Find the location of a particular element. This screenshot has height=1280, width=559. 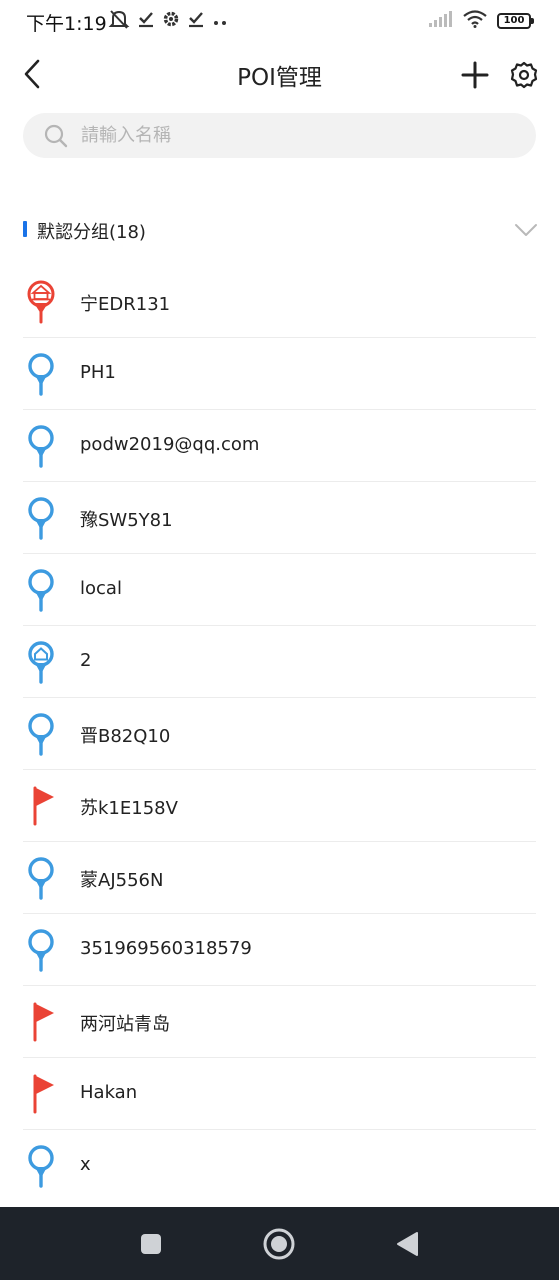

signal-icon is located at coordinates (441, 21).